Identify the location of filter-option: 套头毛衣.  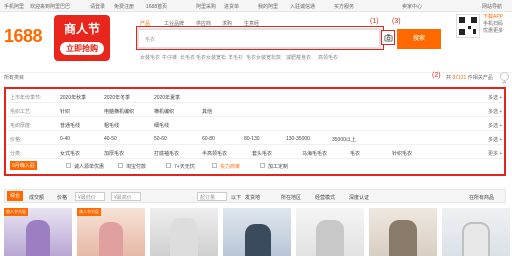
(262, 153).